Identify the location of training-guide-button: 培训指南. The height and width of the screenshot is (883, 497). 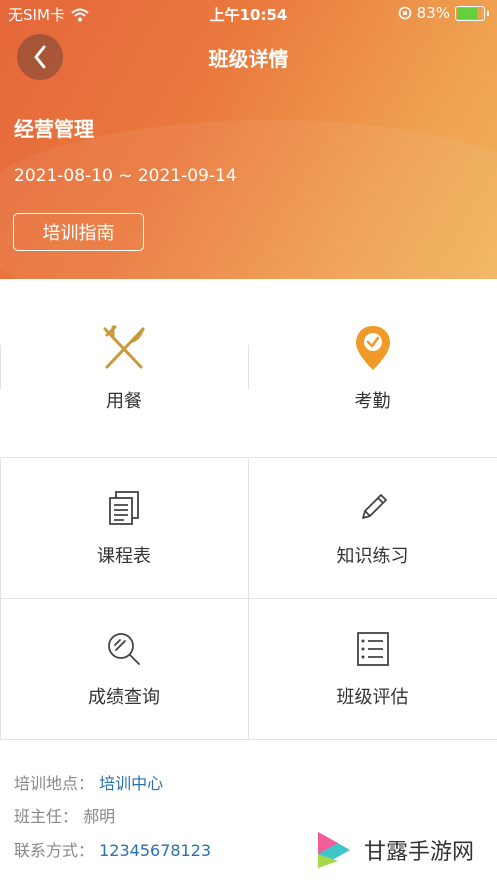
(78, 232).